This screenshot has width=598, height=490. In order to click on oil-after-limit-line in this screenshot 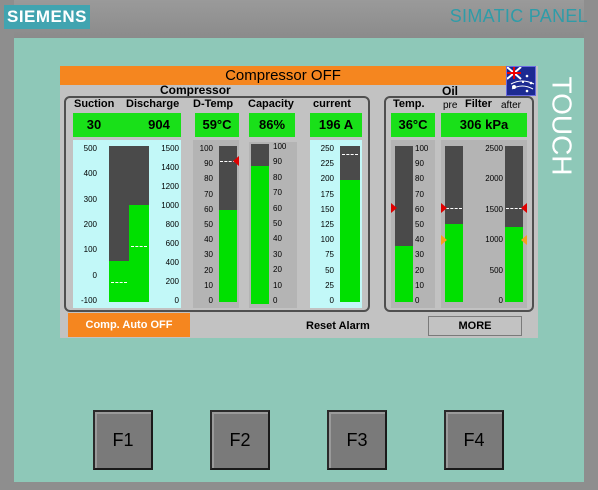, I will do `click(514, 208)`.